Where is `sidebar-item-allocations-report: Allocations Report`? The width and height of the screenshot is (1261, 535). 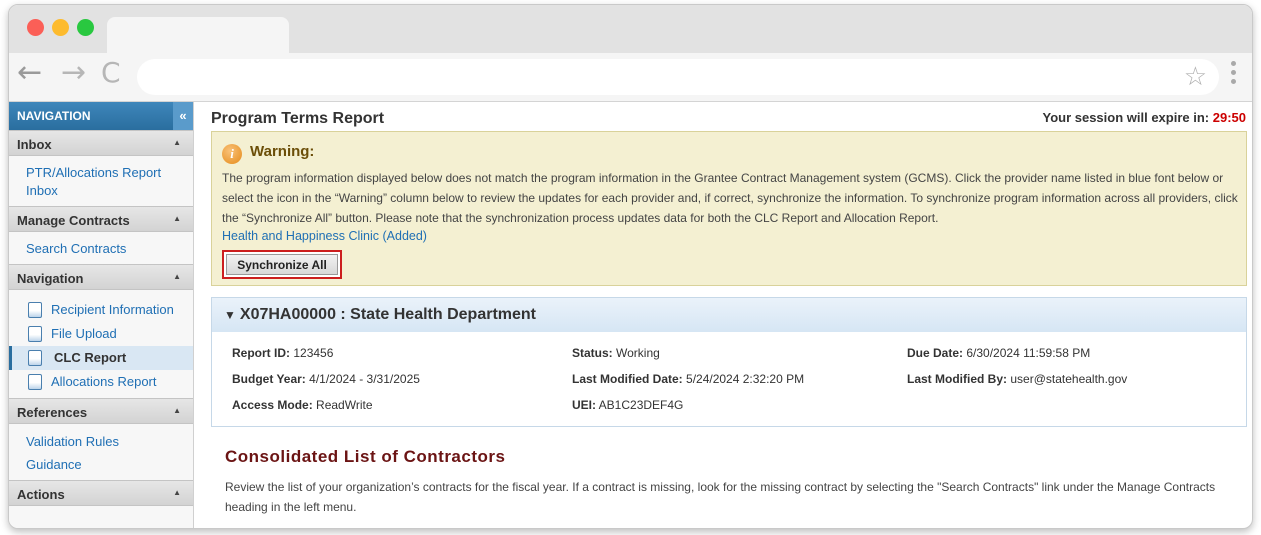 sidebar-item-allocations-report: Allocations Report is located at coordinates (101, 382).